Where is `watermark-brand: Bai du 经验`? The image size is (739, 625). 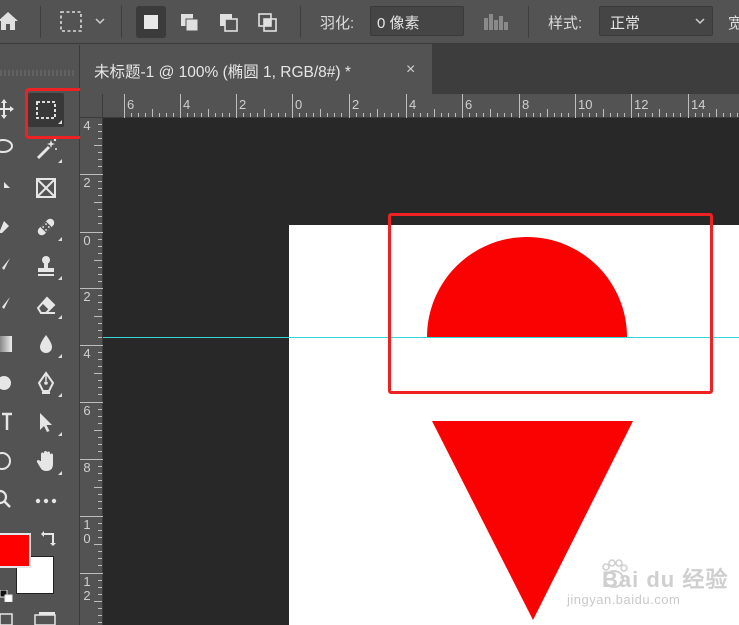 watermark-brand: Bai du 经验 is located at coordinates (665, 579).